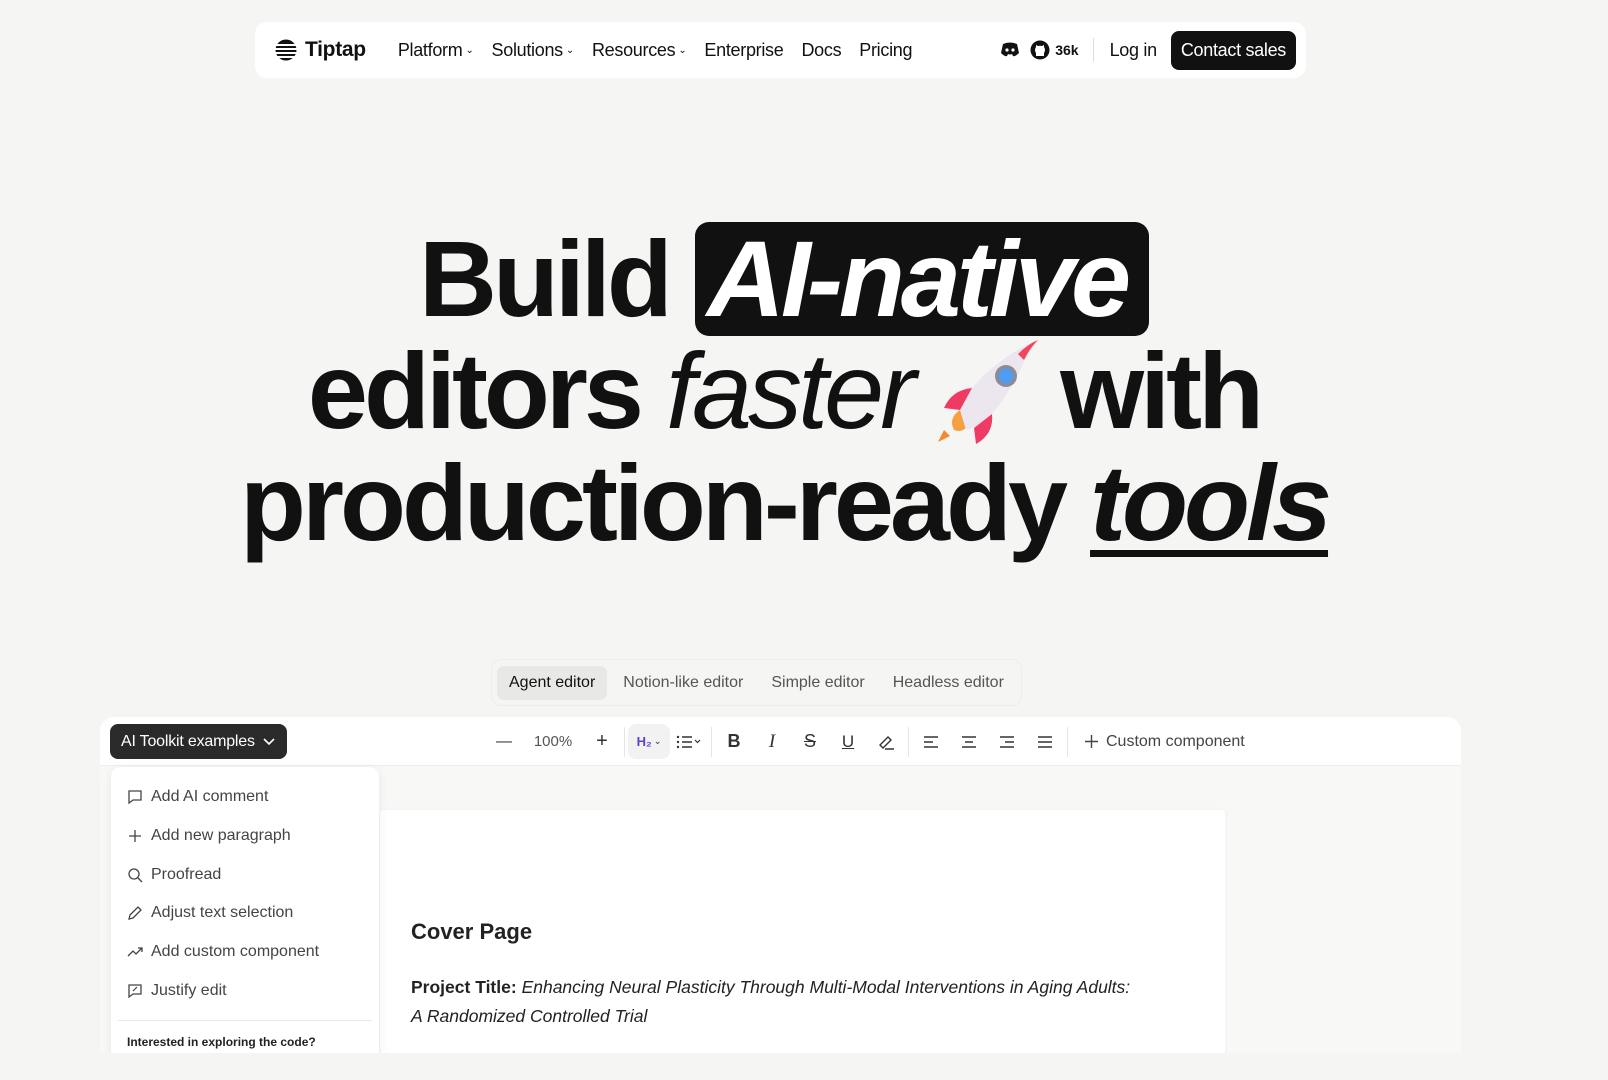 The height and width of the screenshot is (1080, 1608). I want to click on nav-solutions: Solutions ⌄, so click(533, 50).